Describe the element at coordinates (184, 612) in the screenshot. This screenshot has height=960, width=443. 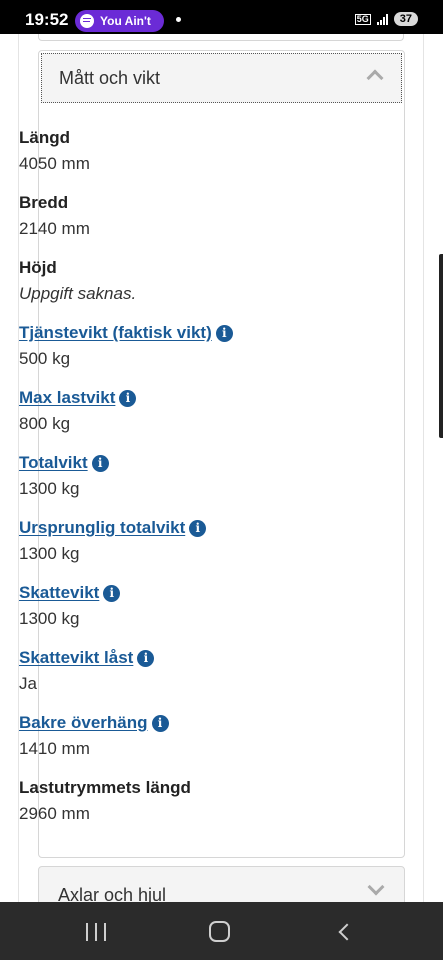
I see `field-tax-weight: Skattevikt i 1300 kg` at that location.